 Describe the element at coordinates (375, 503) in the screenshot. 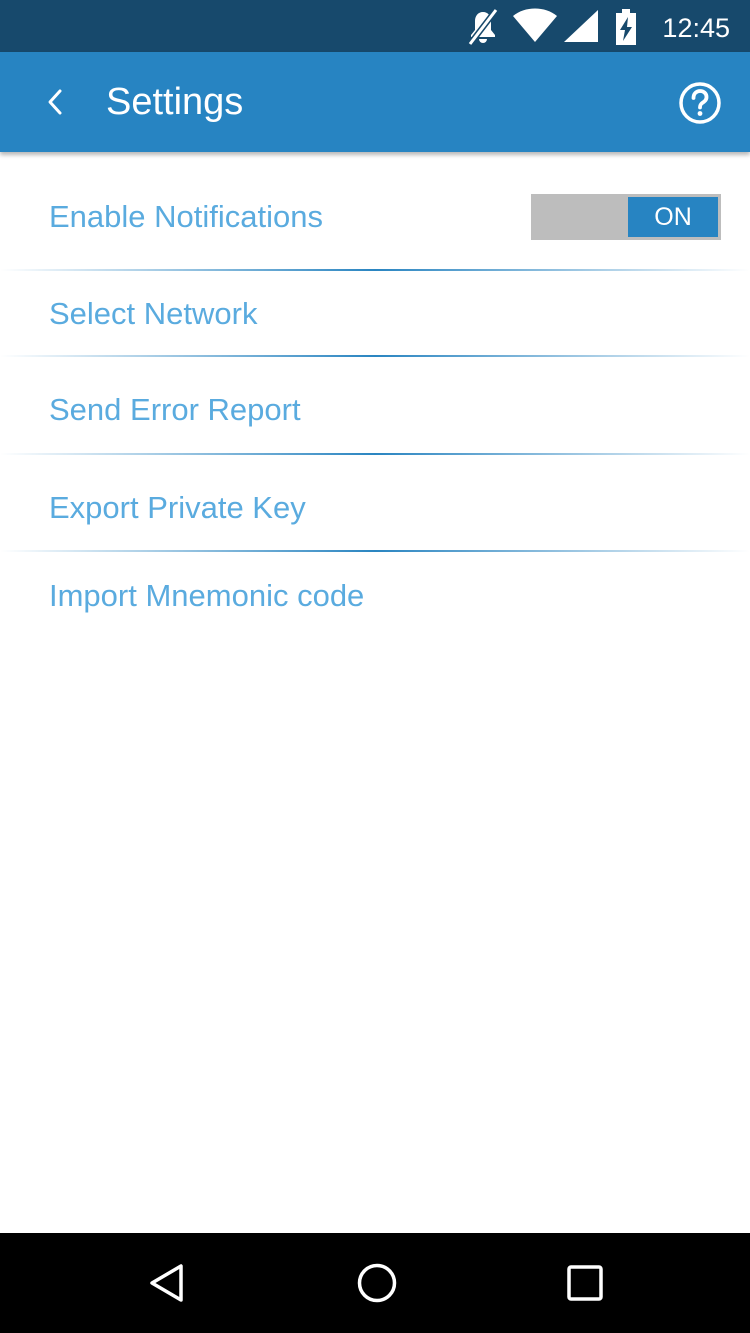

I see `settings-item-export-private-key: Export Private Key` at that location.